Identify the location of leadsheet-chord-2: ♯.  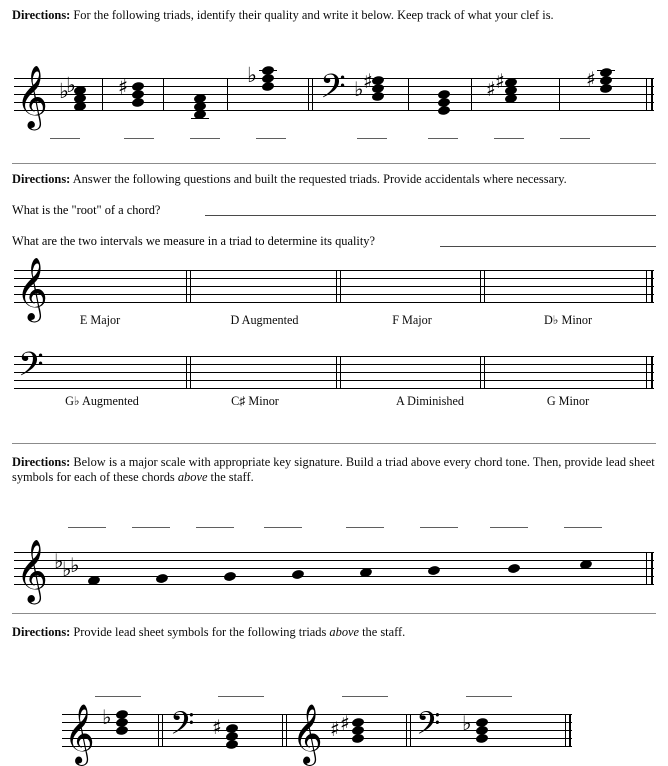
(225, 732).